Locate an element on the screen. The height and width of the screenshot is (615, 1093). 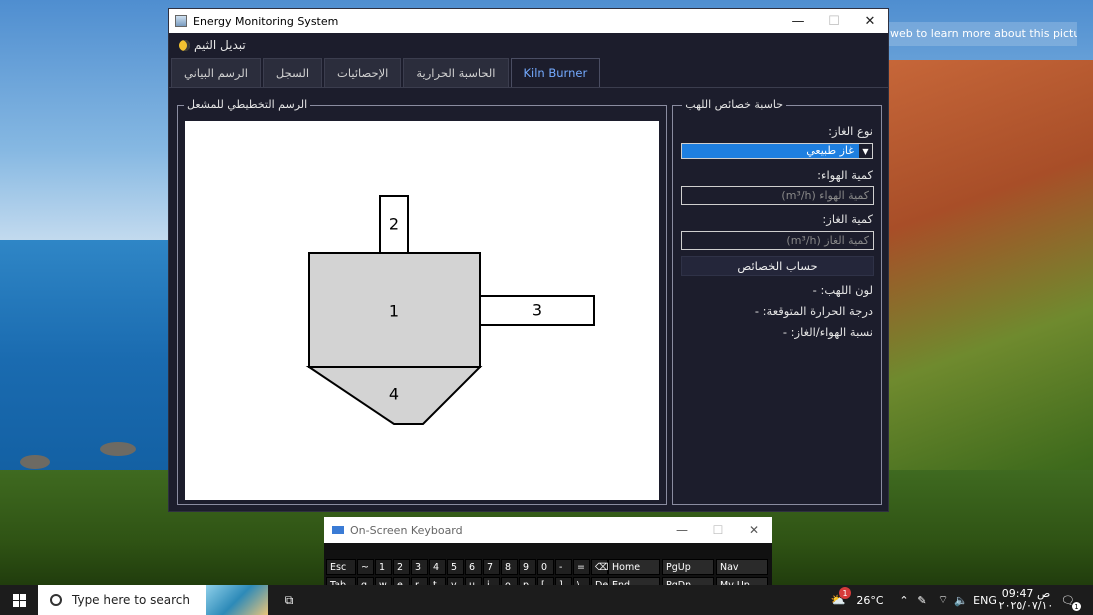
bing-tip: web to learn more about this picture is located at coordinates (979, 34).